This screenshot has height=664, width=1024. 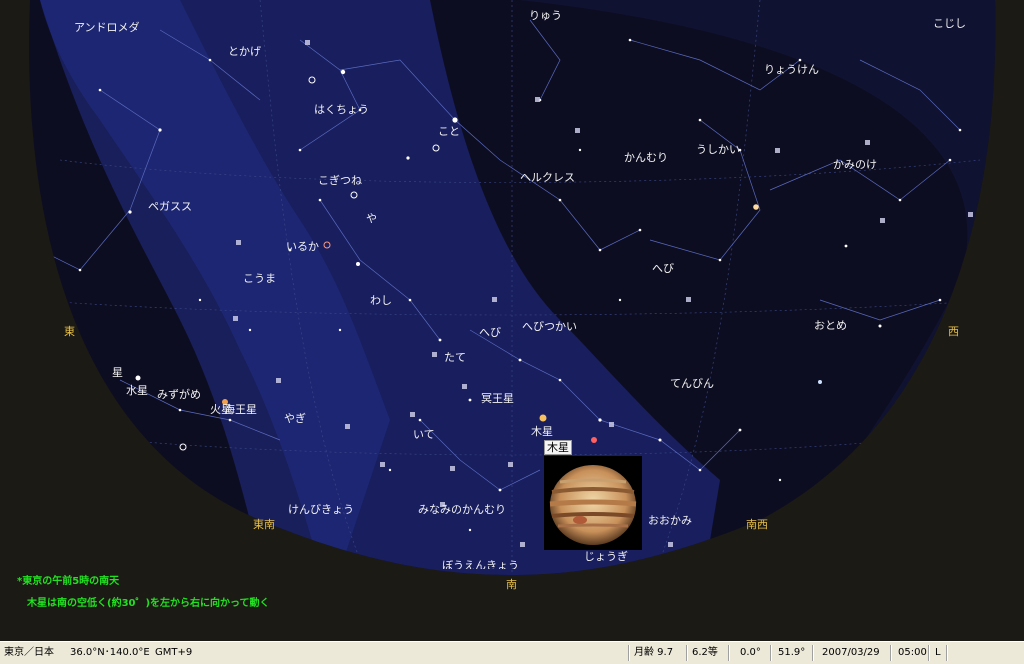 What do you see at coordinates (371, 218) in the screenshot?
I see `constellation-label-ya: や` at bounding box center [371, 218].